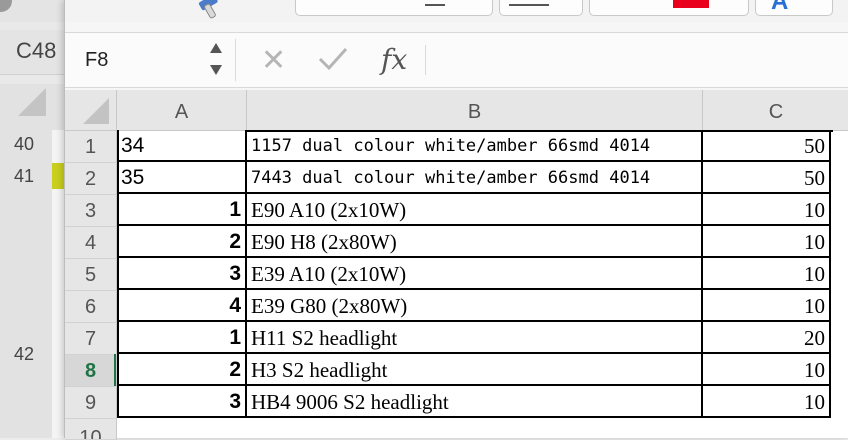 The width and height of the screenshot is (848, 440). Describe the element at coordinates (767, 370) in the screenshot. I see `cell-c8: 10` at that location.